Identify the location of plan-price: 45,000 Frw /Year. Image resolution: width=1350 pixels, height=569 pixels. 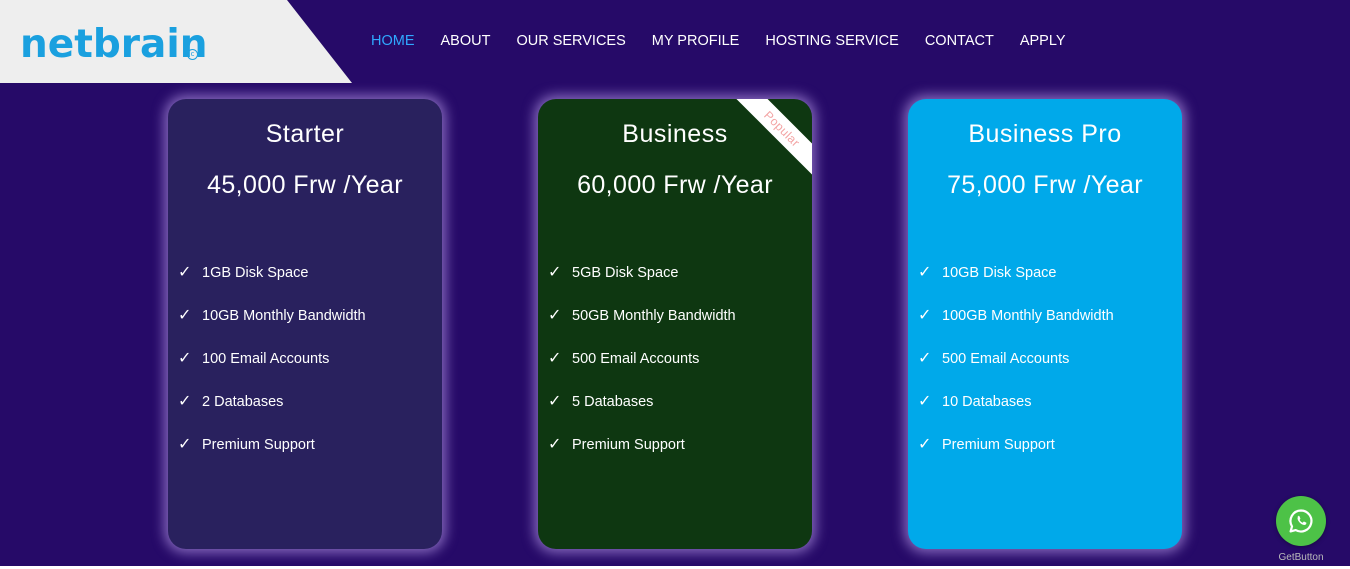
(305, 185).